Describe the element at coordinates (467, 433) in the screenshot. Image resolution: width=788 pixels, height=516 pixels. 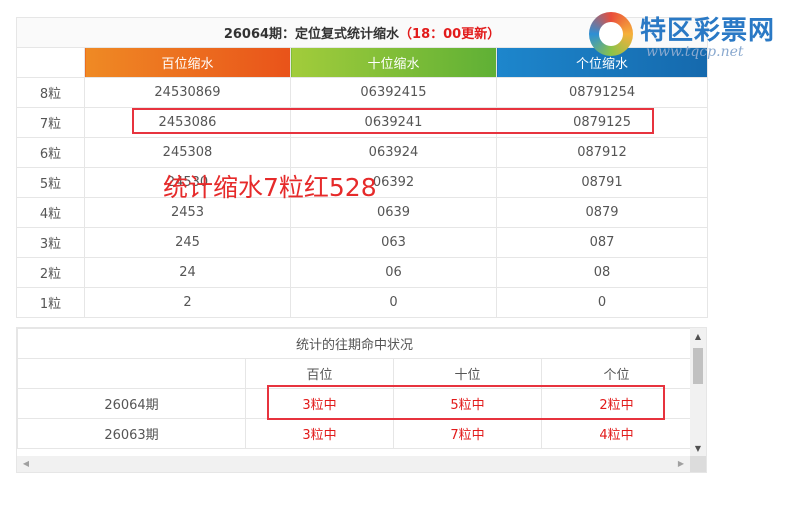
I see `hit-tens: 7粒中` at that location.